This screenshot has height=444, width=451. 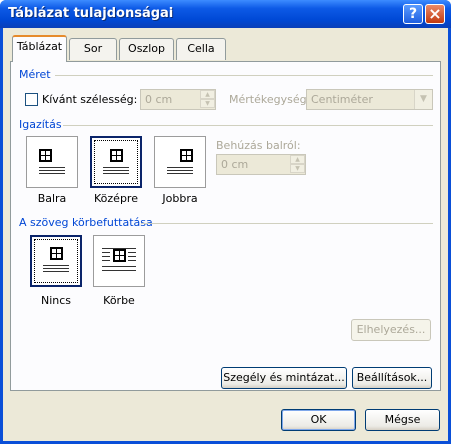 What do you see at coordinates (31, 99) in the screenshot?
I see `preferred-width-checkbox` at bounding box center [31, 99].